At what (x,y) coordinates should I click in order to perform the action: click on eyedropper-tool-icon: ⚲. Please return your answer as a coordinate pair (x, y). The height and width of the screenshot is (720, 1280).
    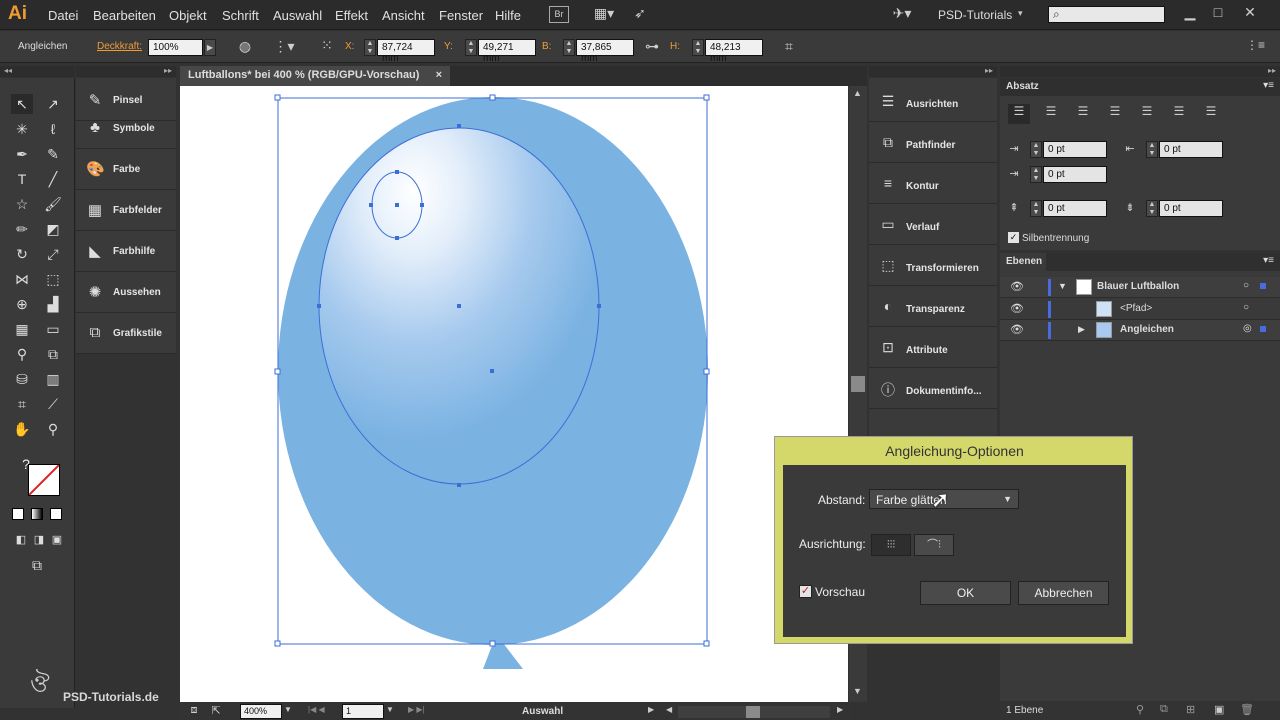
    Looking at the image, I should click on (22, 354).